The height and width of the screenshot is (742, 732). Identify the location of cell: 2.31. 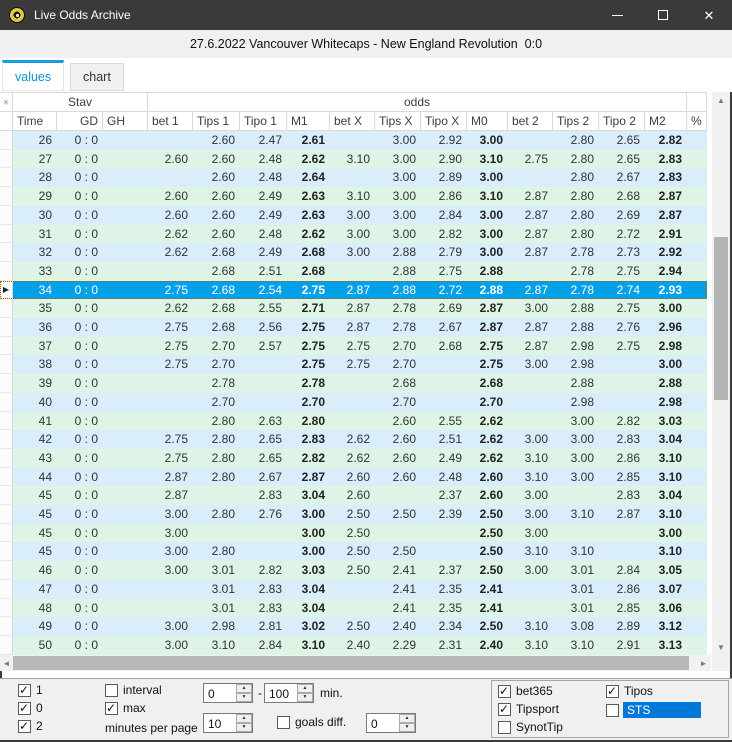
(444, 645).